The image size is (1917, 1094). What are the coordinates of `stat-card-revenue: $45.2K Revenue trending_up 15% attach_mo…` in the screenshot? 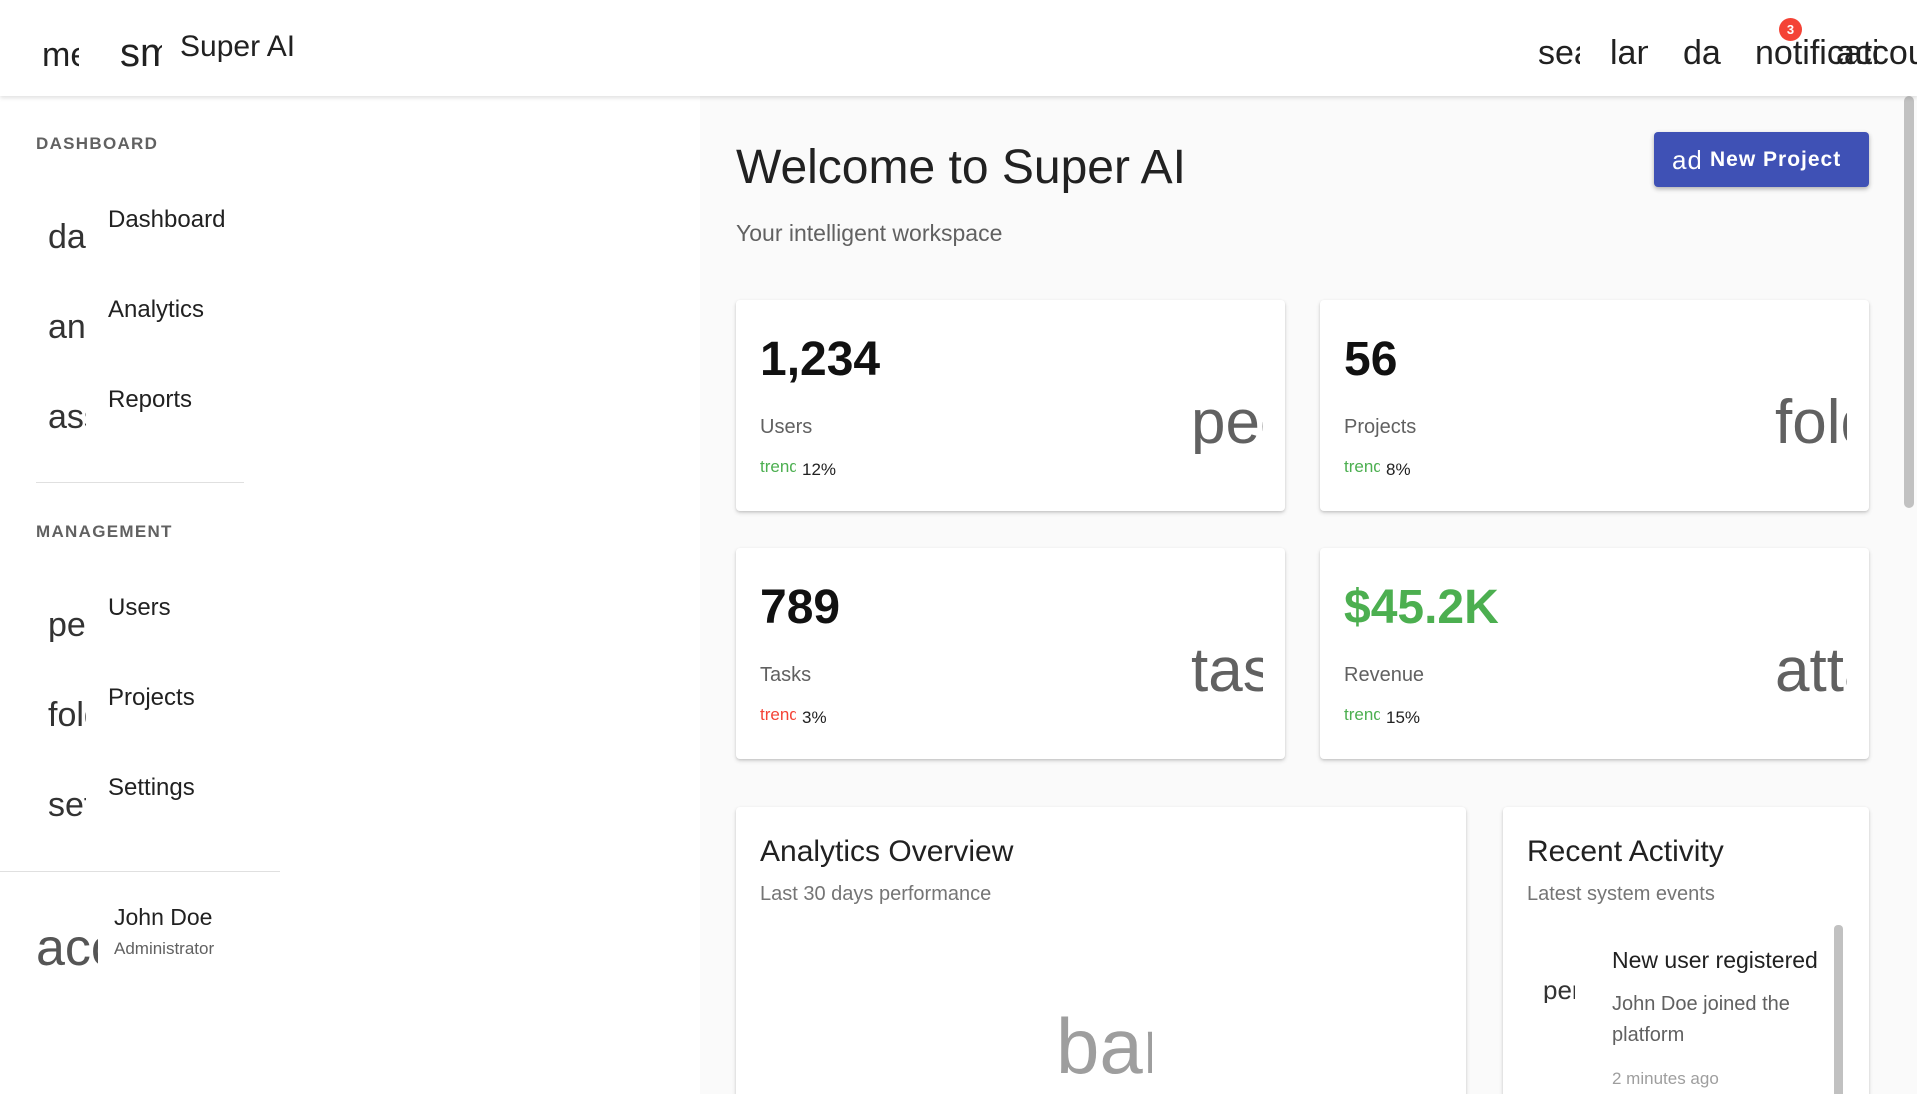 It's located at (1594, 653).